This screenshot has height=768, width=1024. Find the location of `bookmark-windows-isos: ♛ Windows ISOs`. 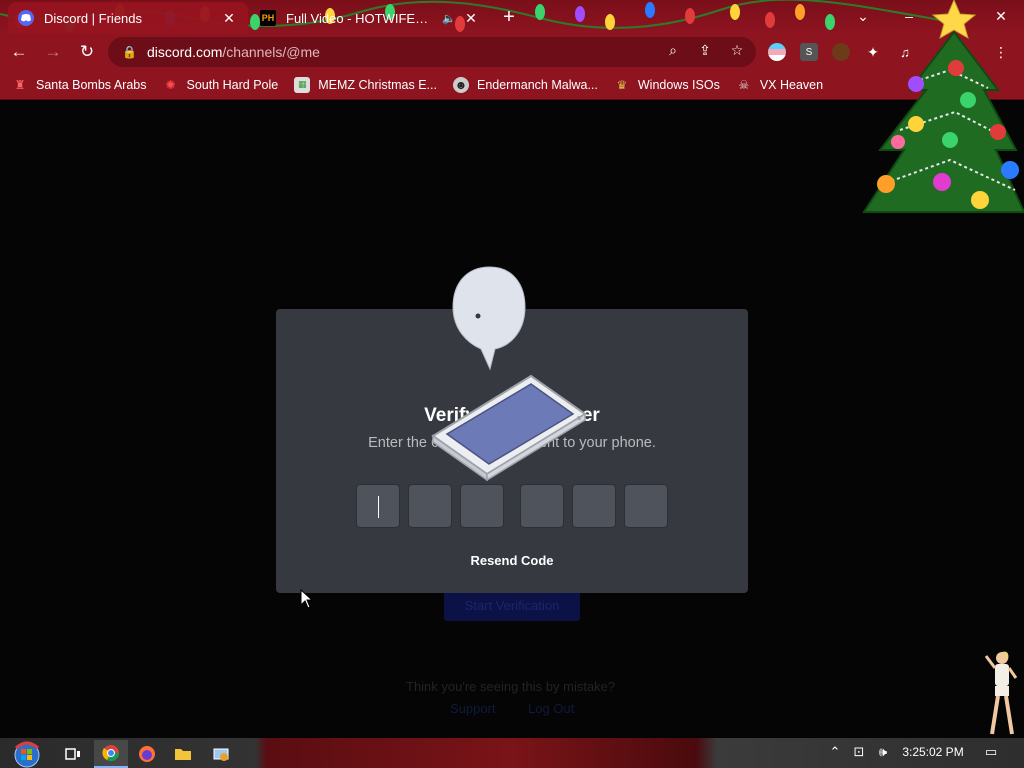

bookmark-windows-isos: ♛ Windows ISOs is located at coordinates (667, 85).